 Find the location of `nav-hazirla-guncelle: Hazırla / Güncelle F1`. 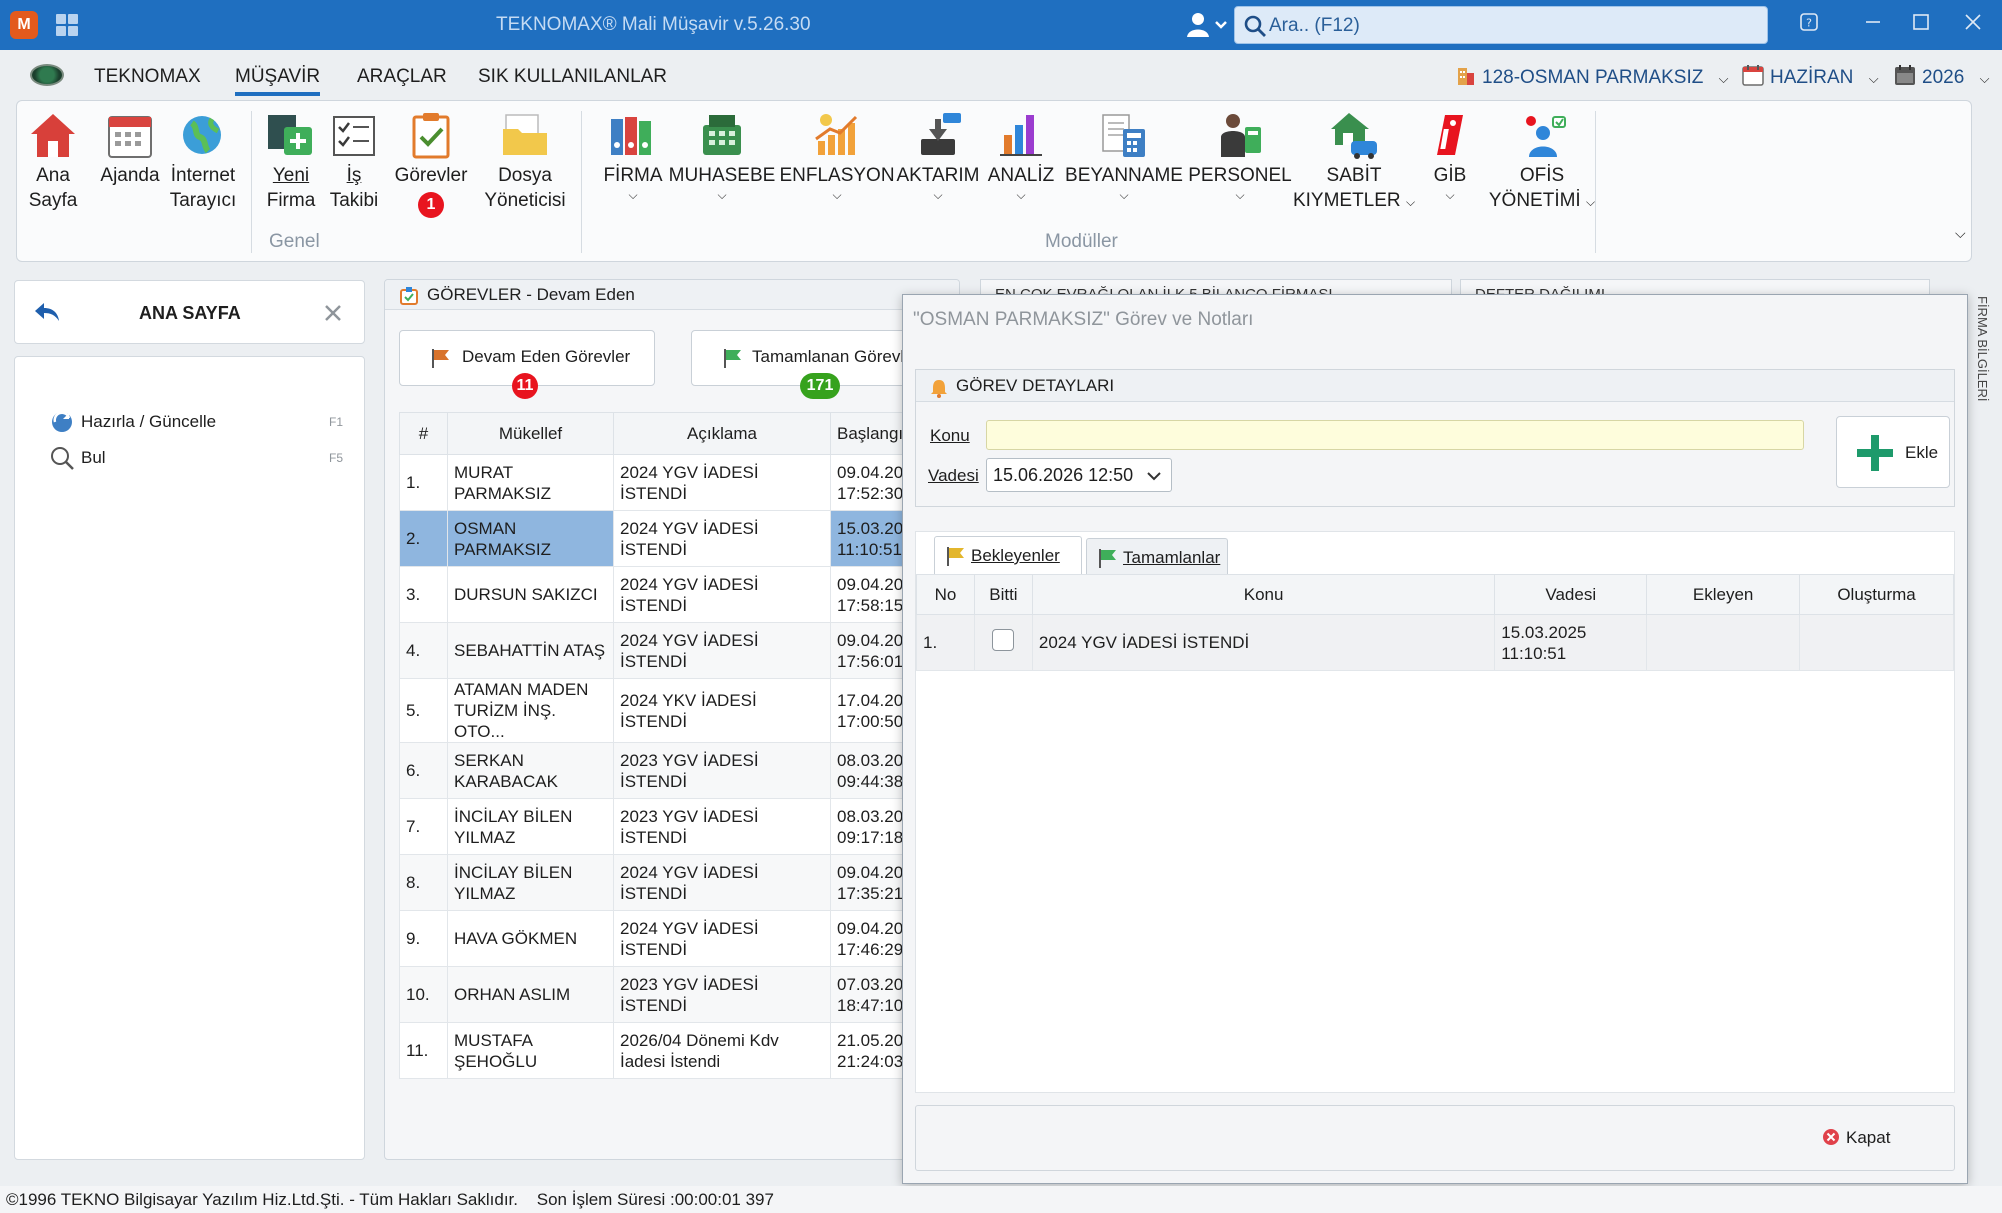

nav-hazirla-guncelle: Hazırla / Güncelle F1 is located at coordinates (199, 422).